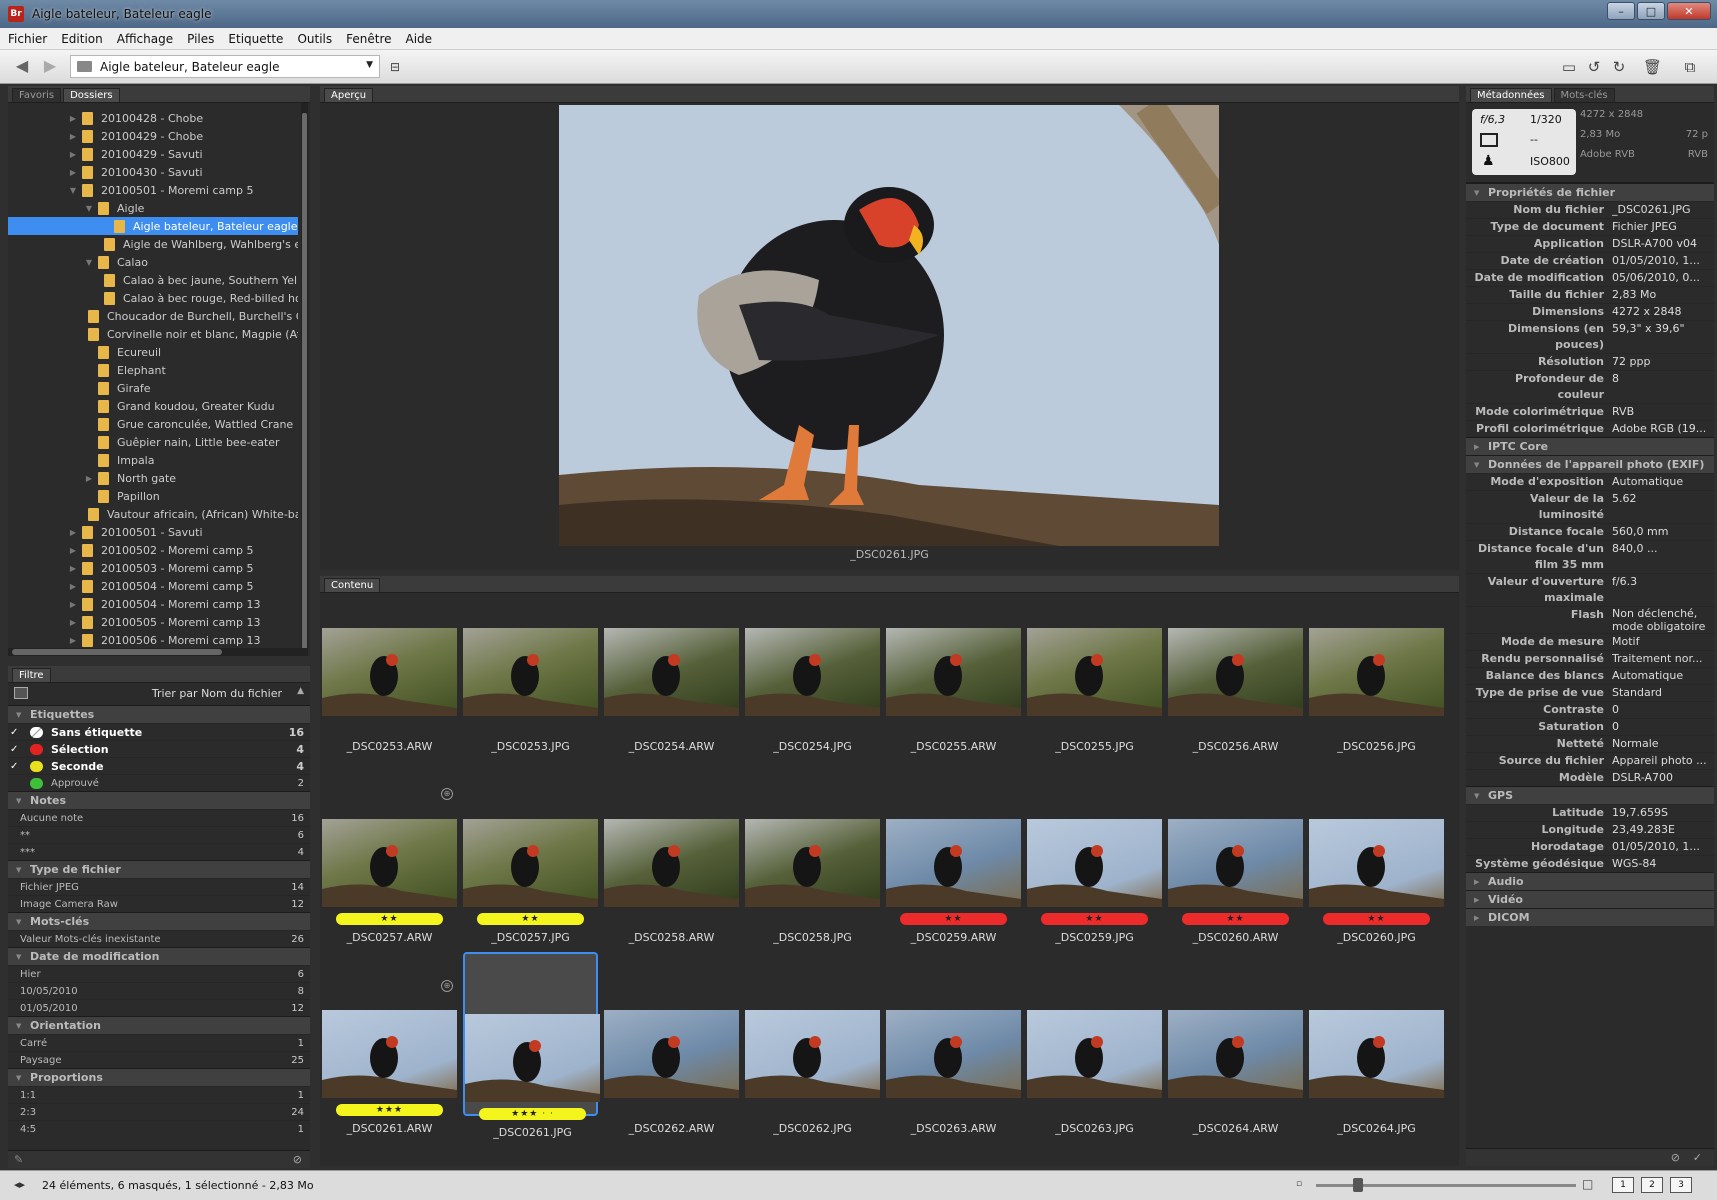 The height and width of the screenshot is (1200, 1717). Describe the element at coordinates (395, 67) in the screenshot. I see `reveal-folder-icon: ⊟` at that location.